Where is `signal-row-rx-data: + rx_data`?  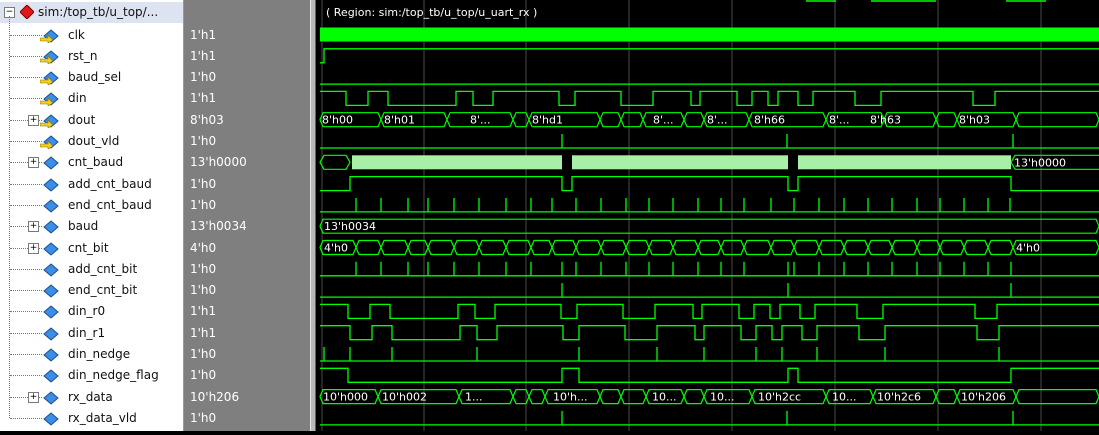 signal-row-rx-data: + rx_data is located at coordinates (91, 397).